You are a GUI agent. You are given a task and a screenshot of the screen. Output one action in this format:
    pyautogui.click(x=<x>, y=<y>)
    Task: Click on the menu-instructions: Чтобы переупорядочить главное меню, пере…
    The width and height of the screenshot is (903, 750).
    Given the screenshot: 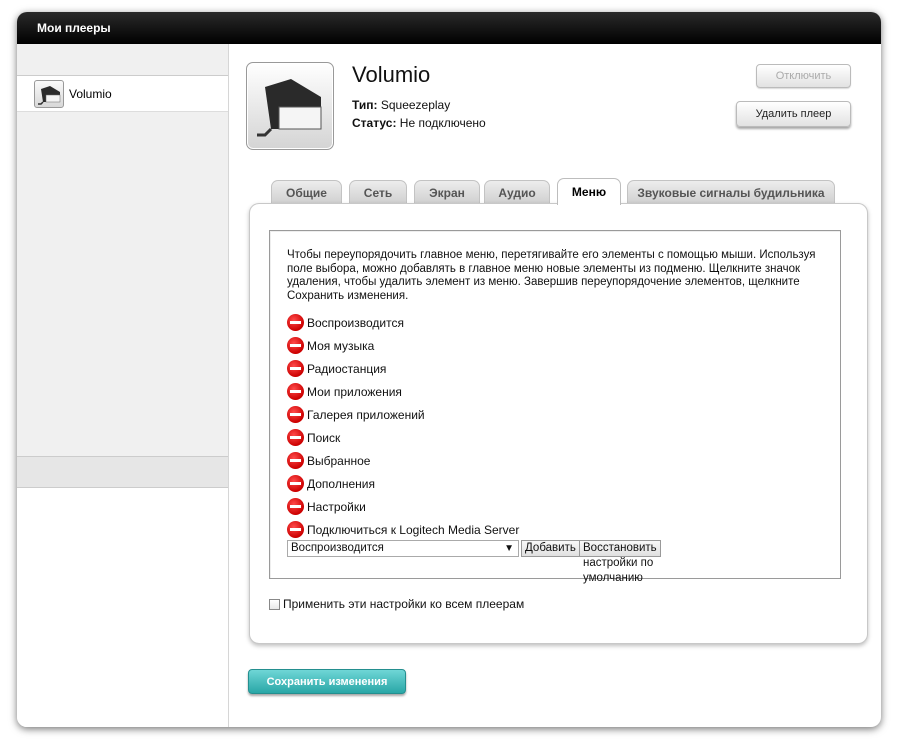 What is the action you would take?
    pyautogui.click(x=551, y=275)
    